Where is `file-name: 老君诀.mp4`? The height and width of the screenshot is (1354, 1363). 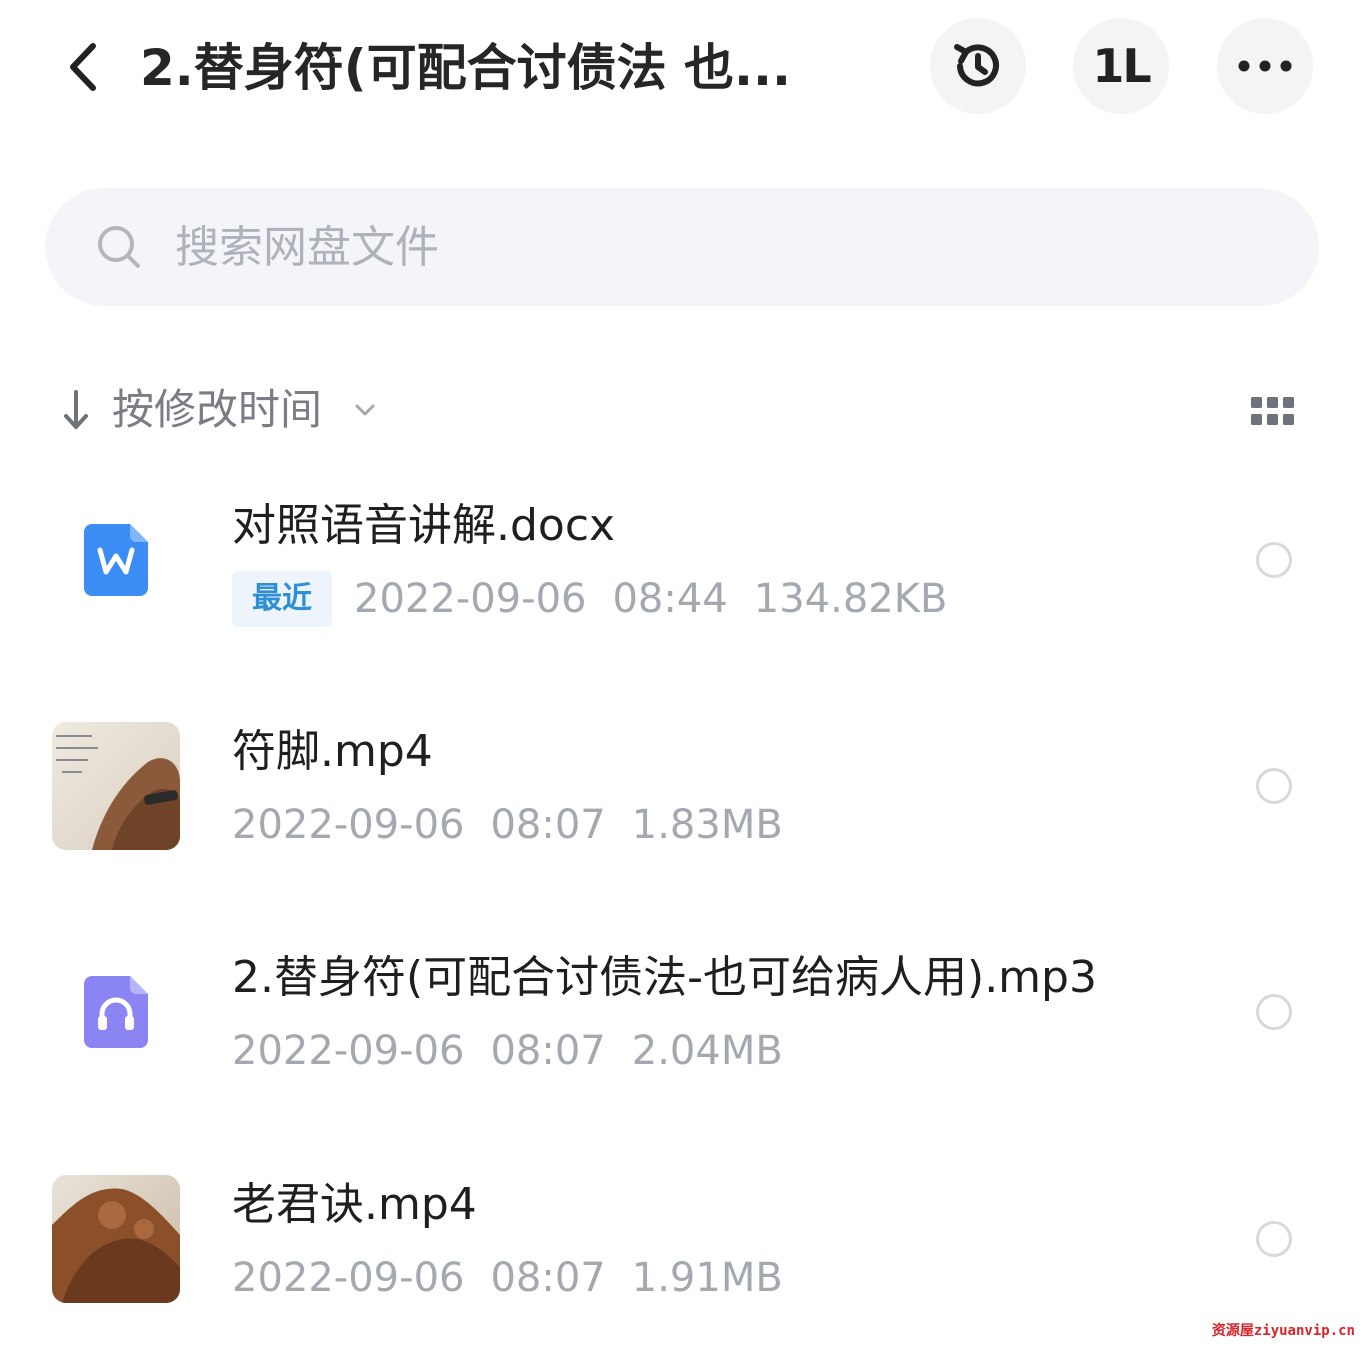
file-name: 老君诀.mp4 is located at coordinates (354, 1204).